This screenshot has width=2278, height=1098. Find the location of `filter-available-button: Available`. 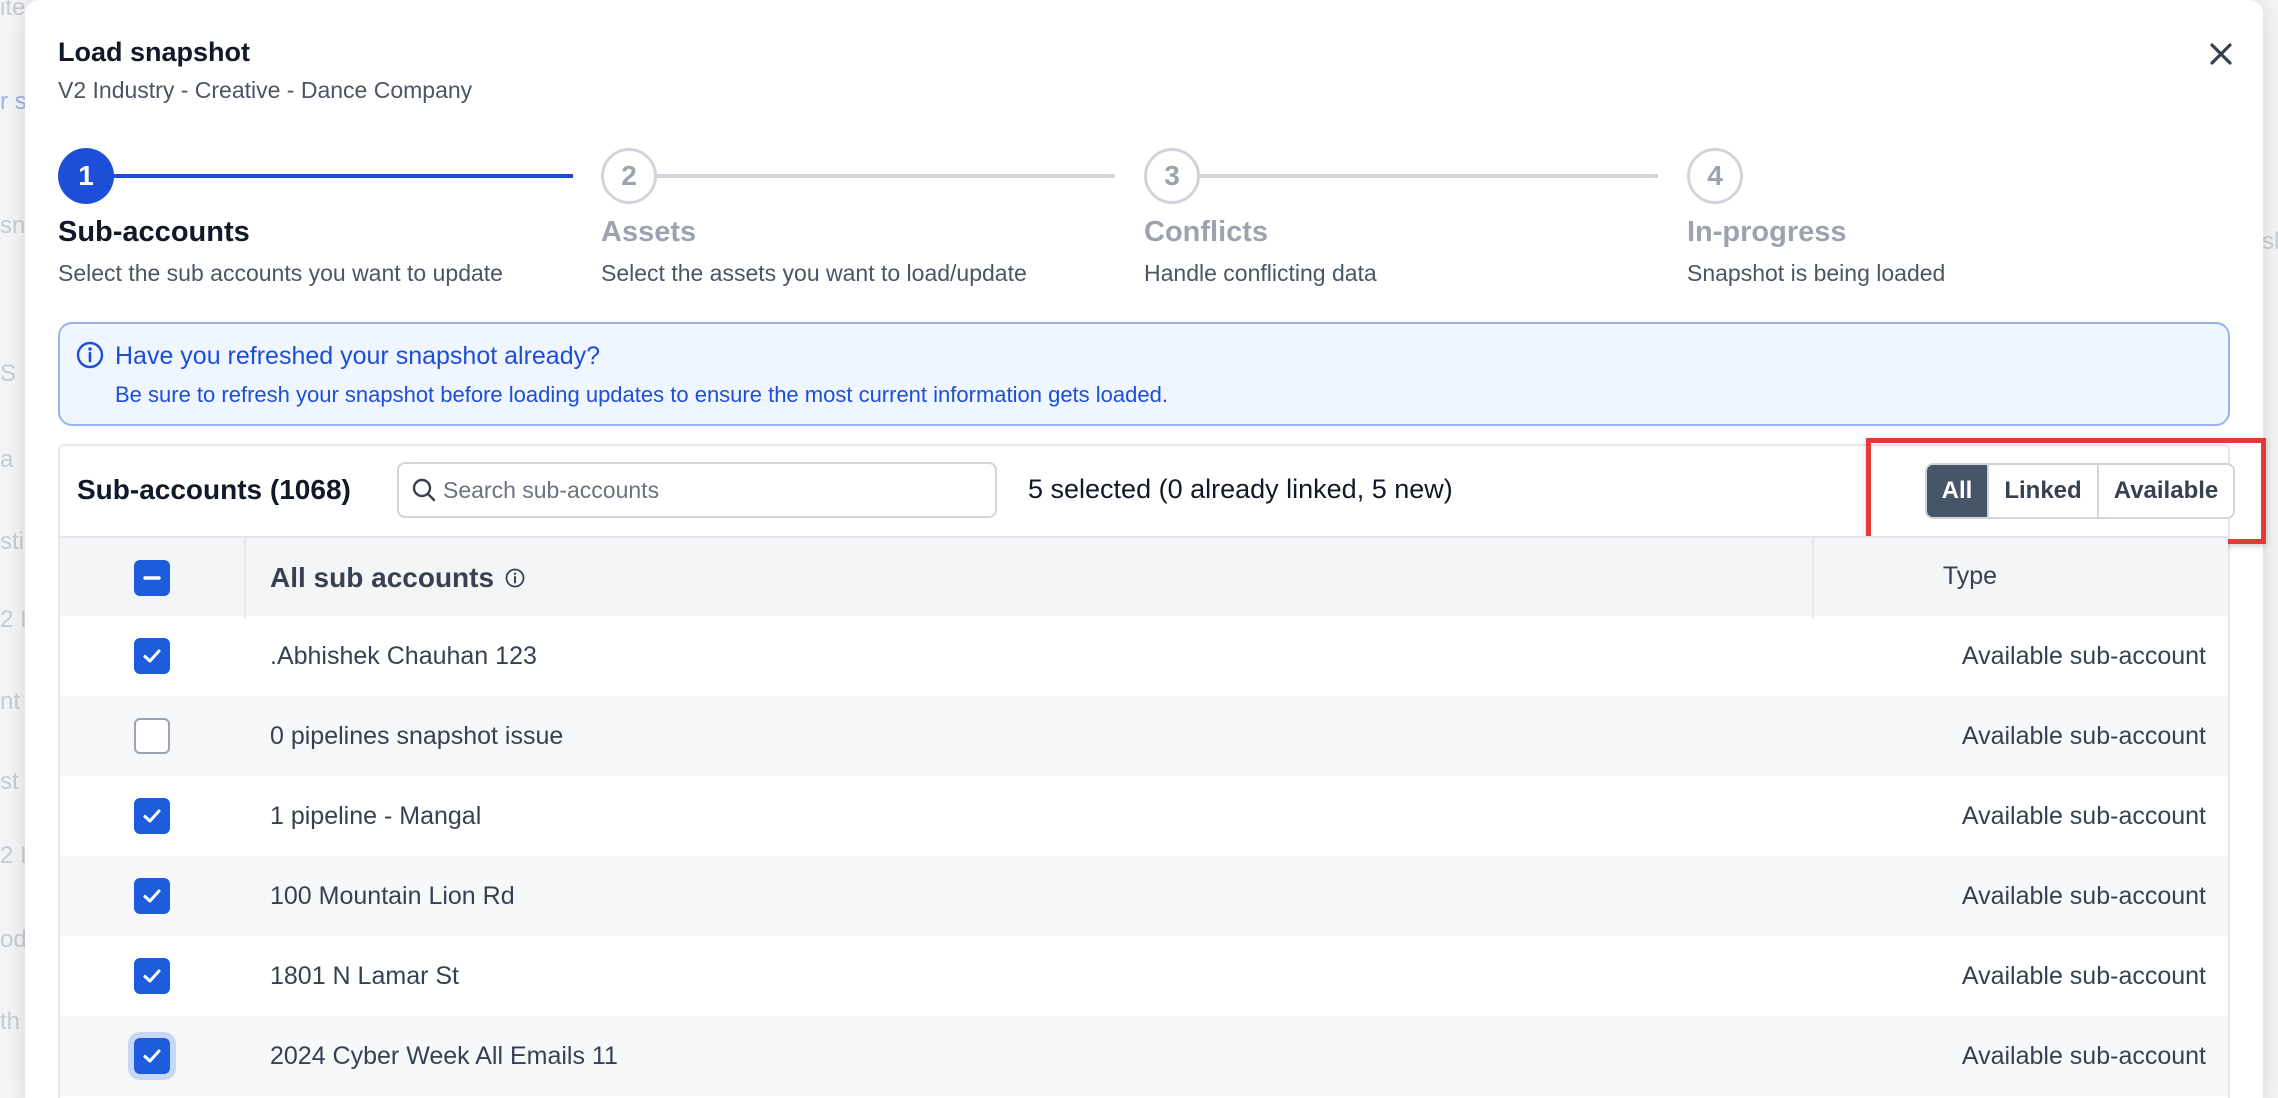

filter-available-button: Available is located at coordinates (2165, 491).